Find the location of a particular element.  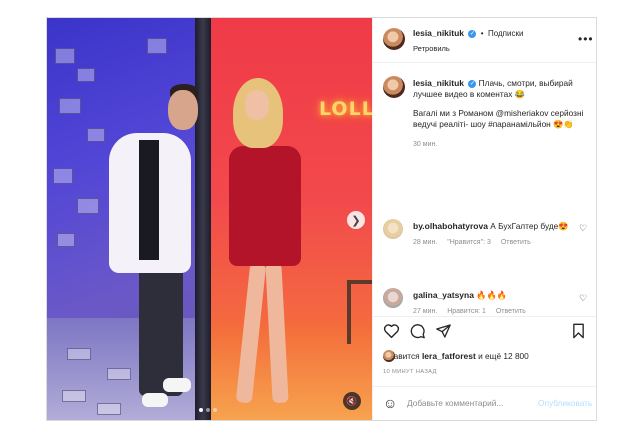

commenter-username: galina_yatsyna is located at coordinates (443, 295).